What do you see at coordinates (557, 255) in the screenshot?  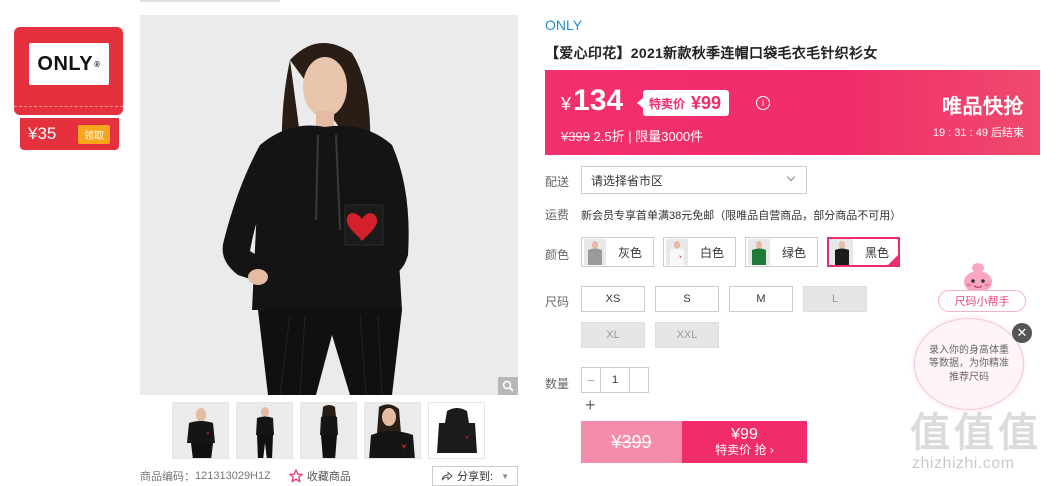 I see `color-label: 颜色` at bounding box center [557, 255].